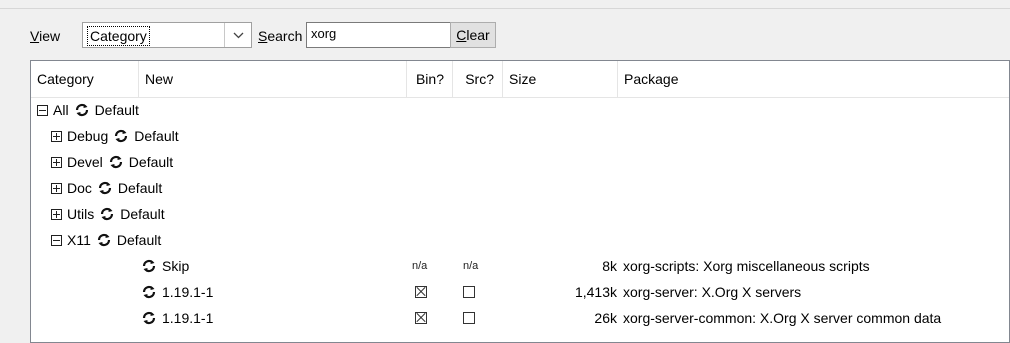  Describe the element at coordinates (118, 36) in the screenshot. I see `view-select-value: Category` at that location.